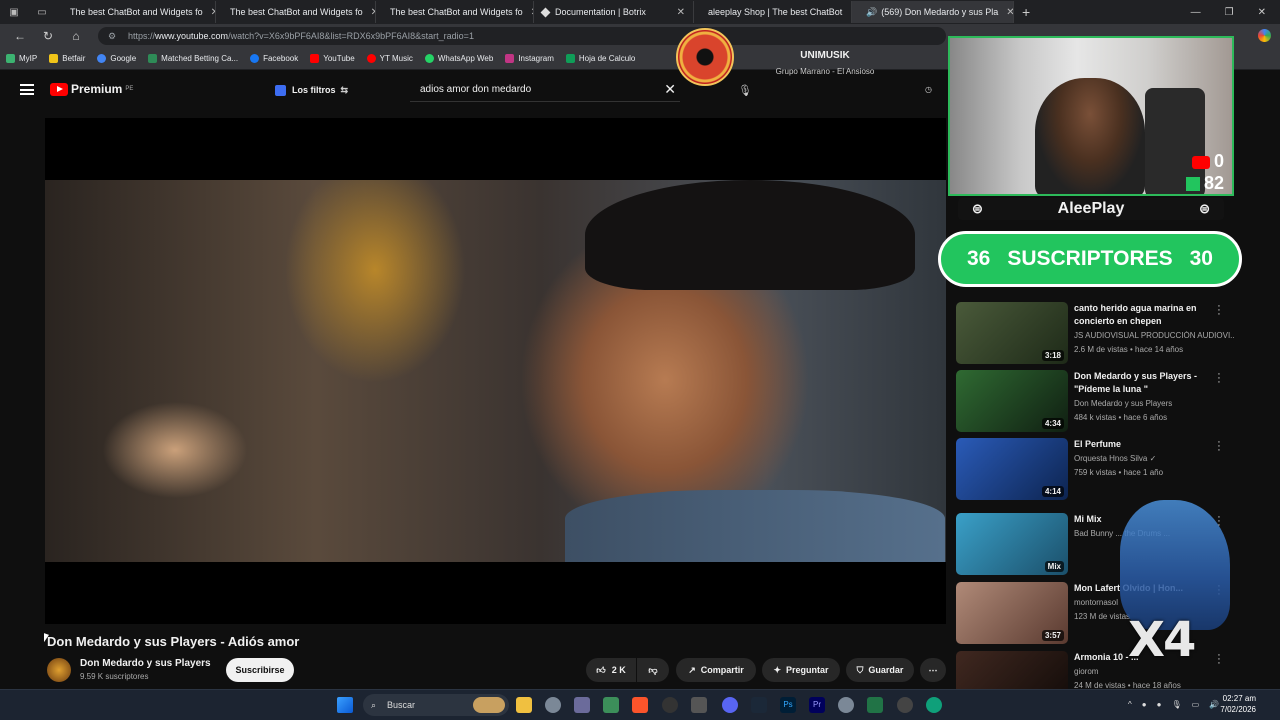 The height and width of the screenshot is (720, 1280). What do you see at coordinates (933, 12) in the screenshot?
I see `tab-6-active: 🔊 (569) Don Medardo y sus Pla ✕` at bounding box center [933, 12].